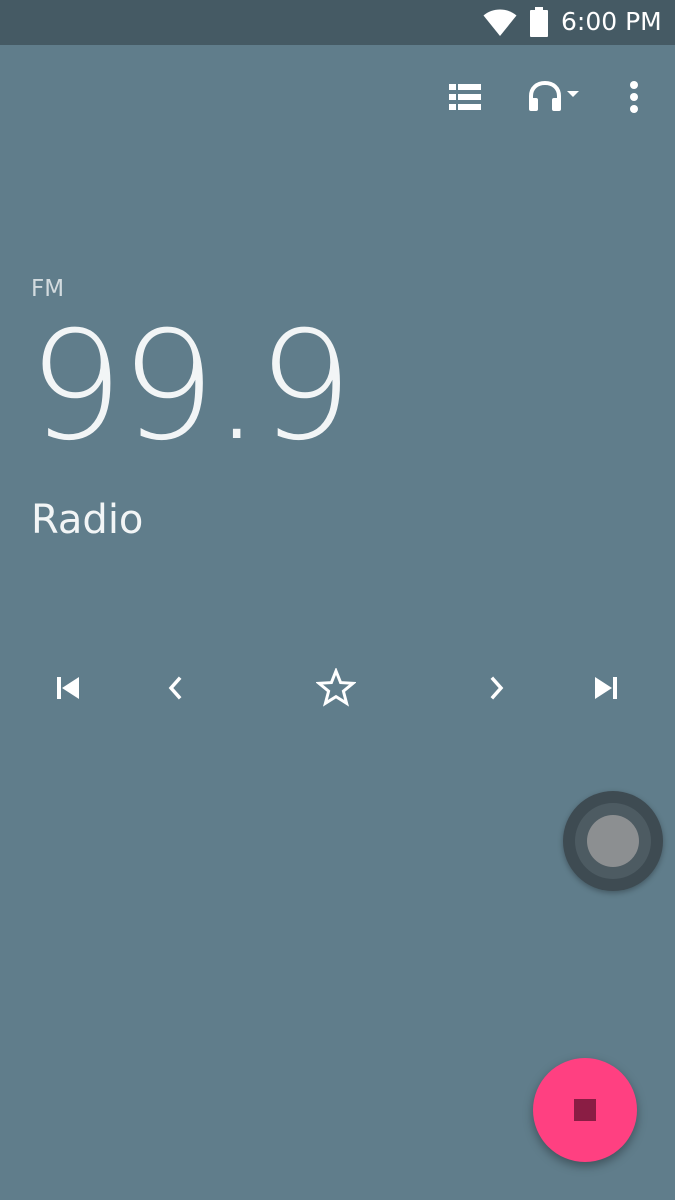 The height and width of the screenshot is (1200, 675). I want to click on skip-previous-icon, so click(68, 688).